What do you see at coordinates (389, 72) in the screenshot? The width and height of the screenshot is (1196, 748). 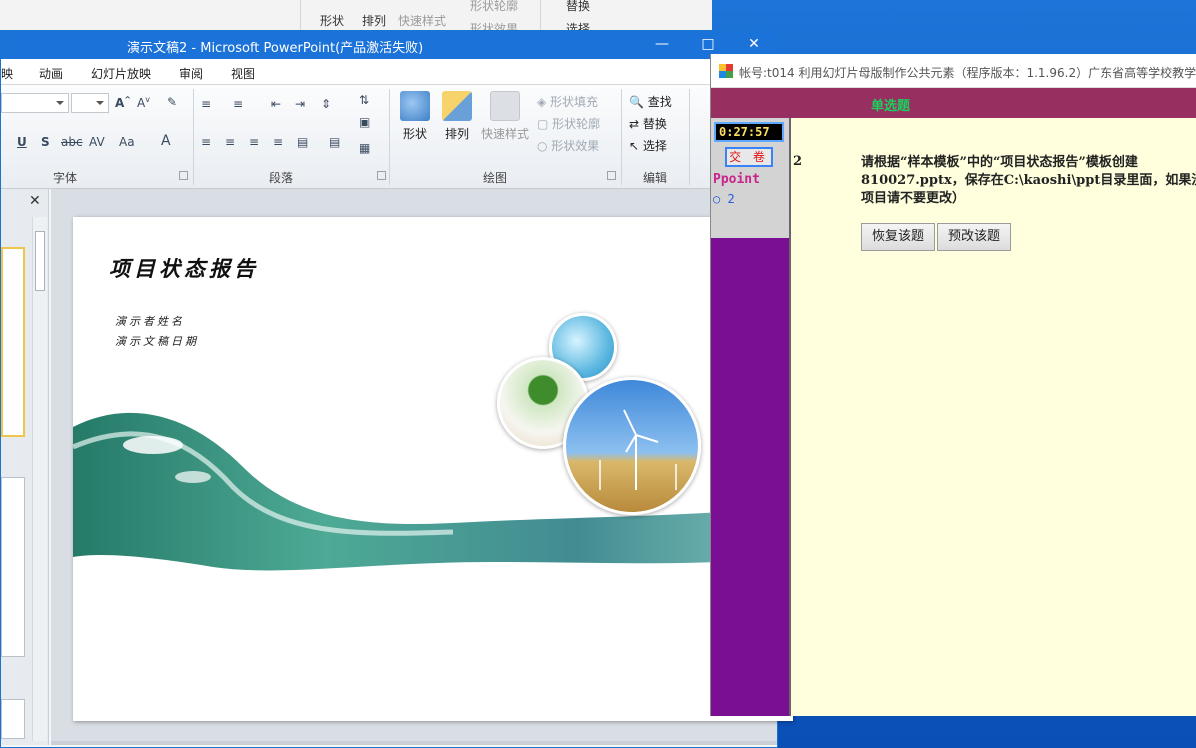 I see `ribbon-tabs: 映 动画 幻灯片放映 审阅 视图` at bounding box center [389, 72].